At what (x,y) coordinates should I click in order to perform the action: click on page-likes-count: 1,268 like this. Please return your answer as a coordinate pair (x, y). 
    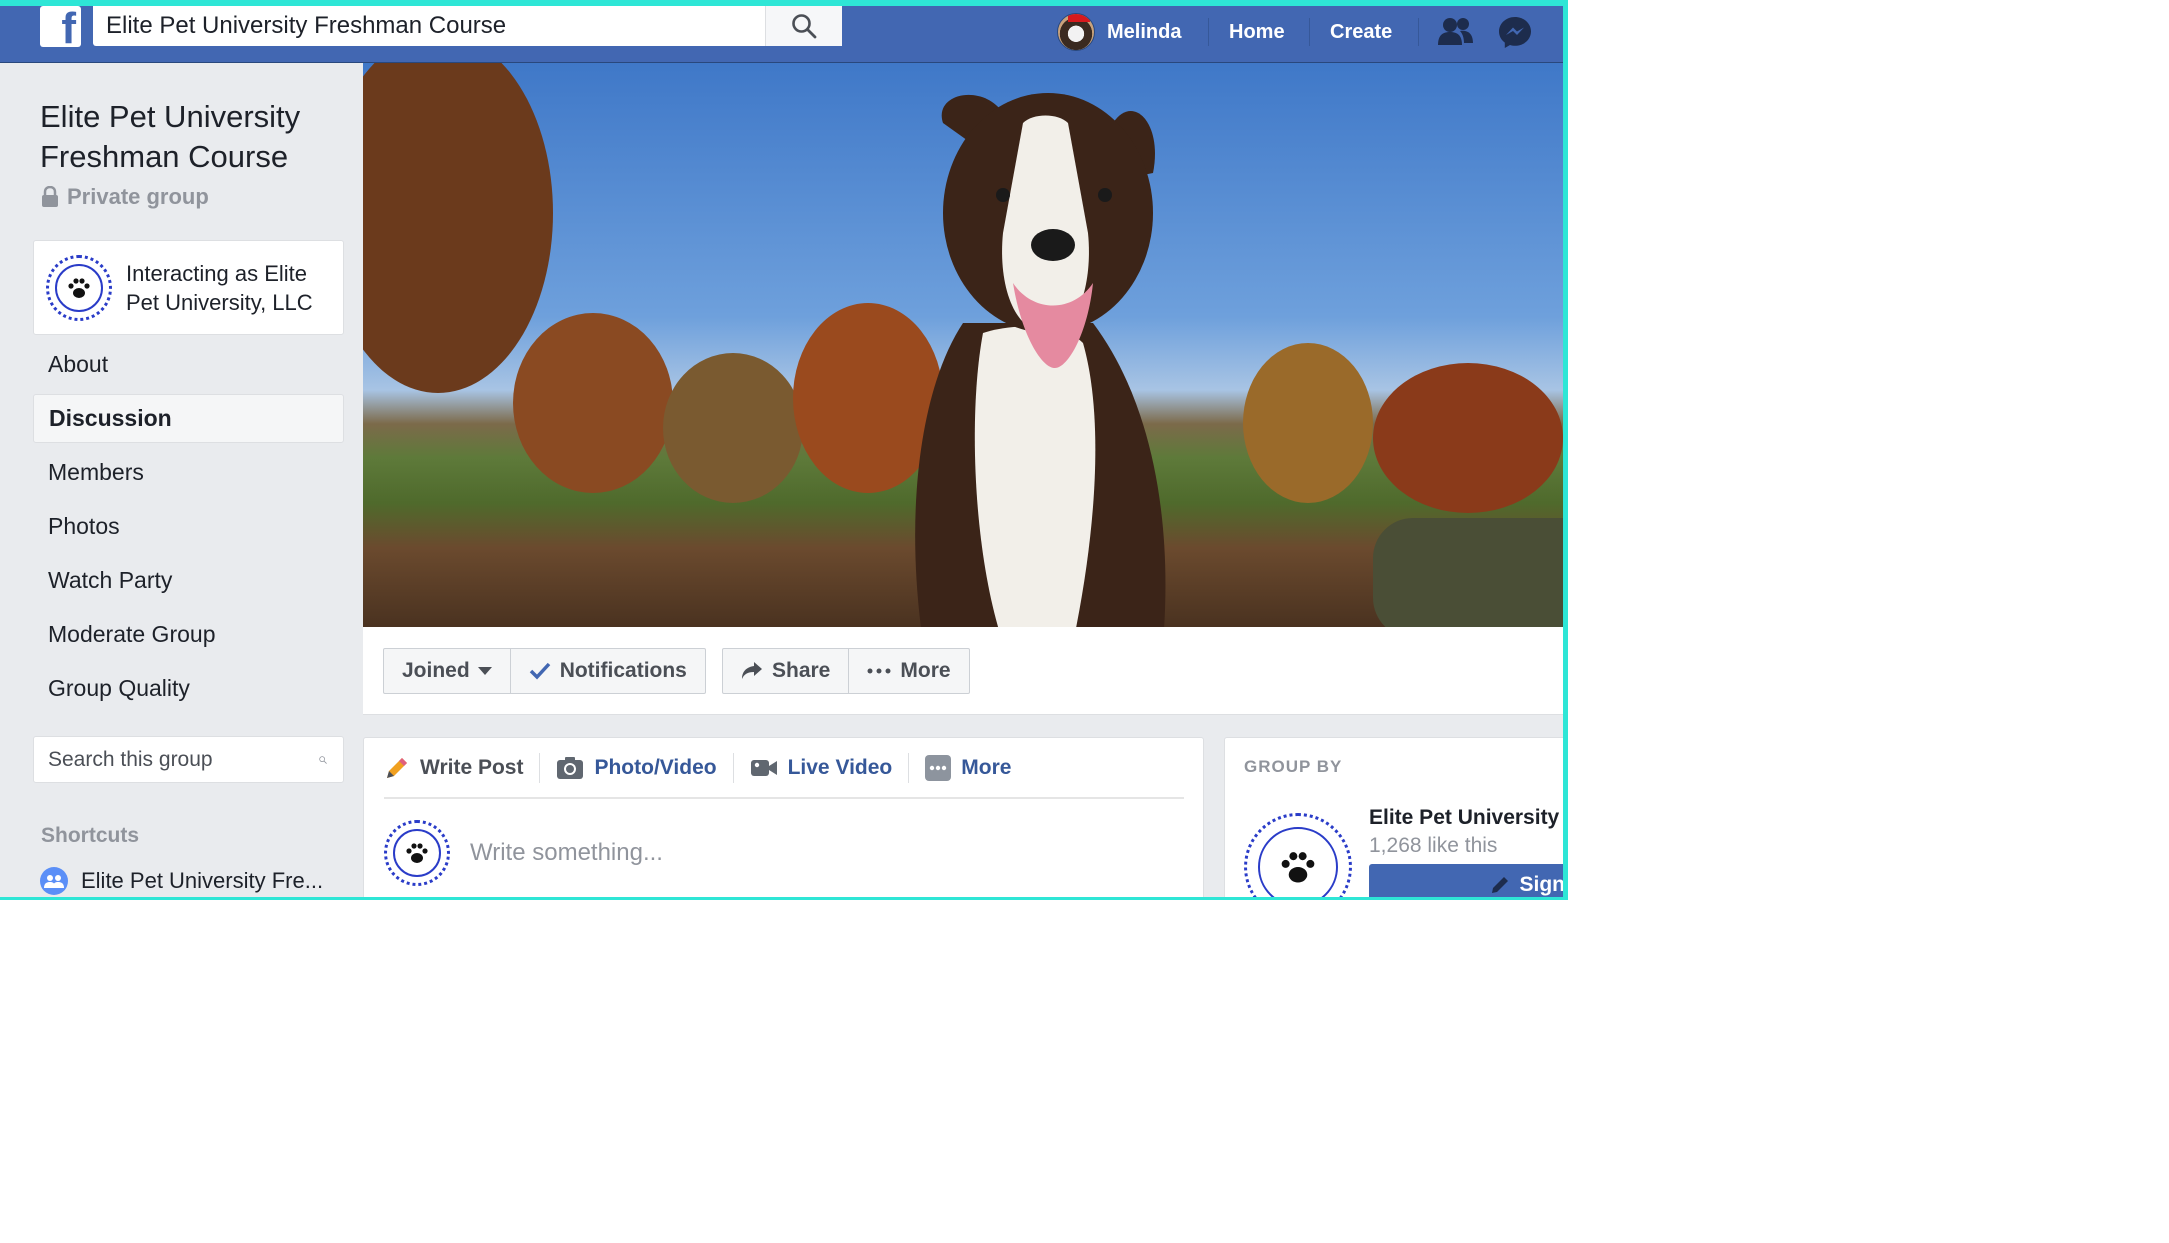
    Looking at the image, I should click on (1433, 845).